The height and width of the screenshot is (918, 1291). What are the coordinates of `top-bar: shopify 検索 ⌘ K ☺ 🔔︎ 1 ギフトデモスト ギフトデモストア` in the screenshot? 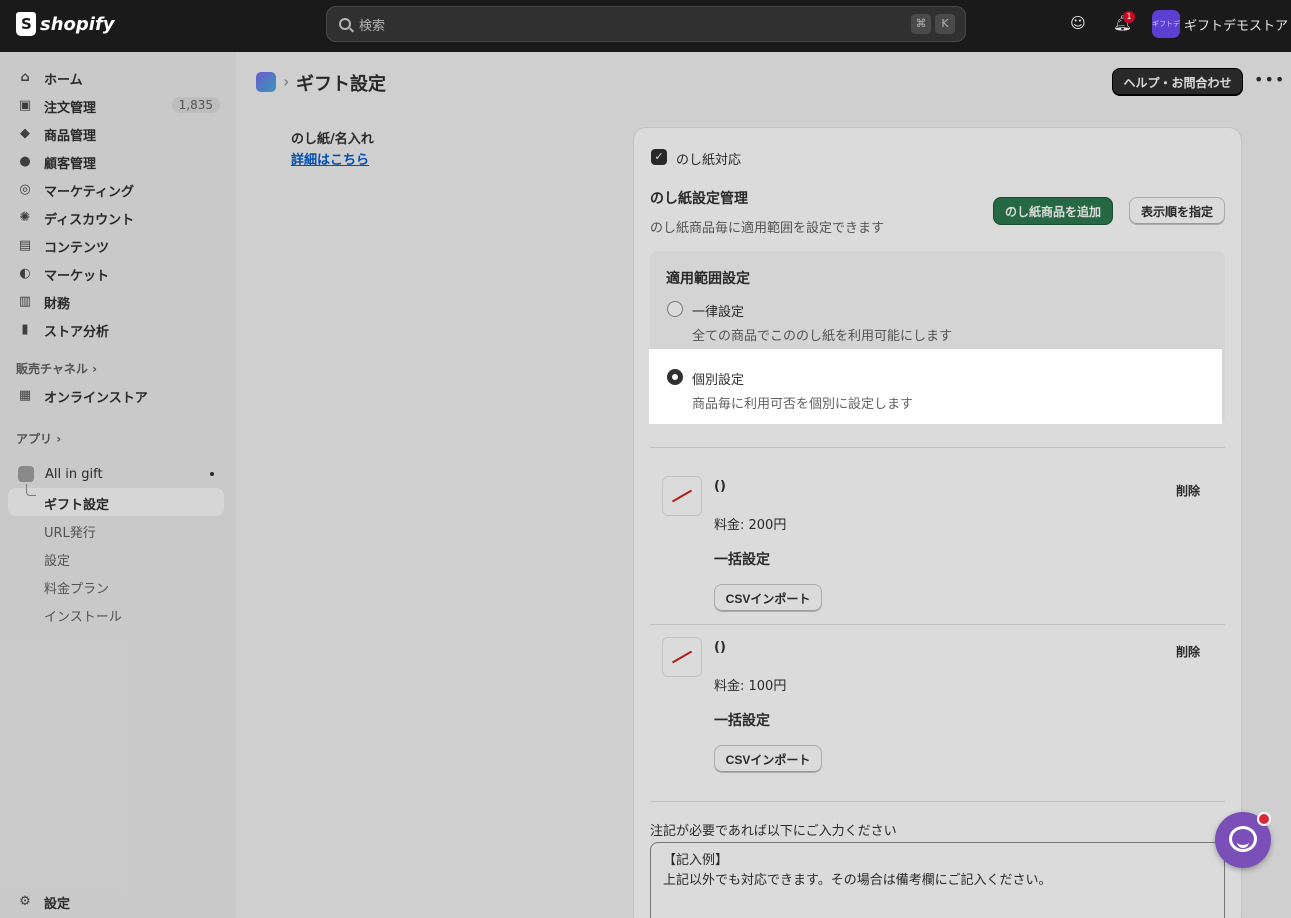 It's located at (645, 26).